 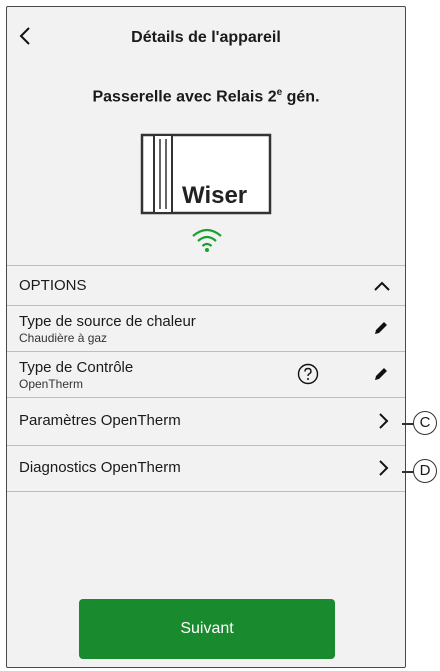 What do you see at coordinates (100, 420) in the screenshot?
I see `row-title: Paramètres OpenTherm` at bounding box center [100, 420].